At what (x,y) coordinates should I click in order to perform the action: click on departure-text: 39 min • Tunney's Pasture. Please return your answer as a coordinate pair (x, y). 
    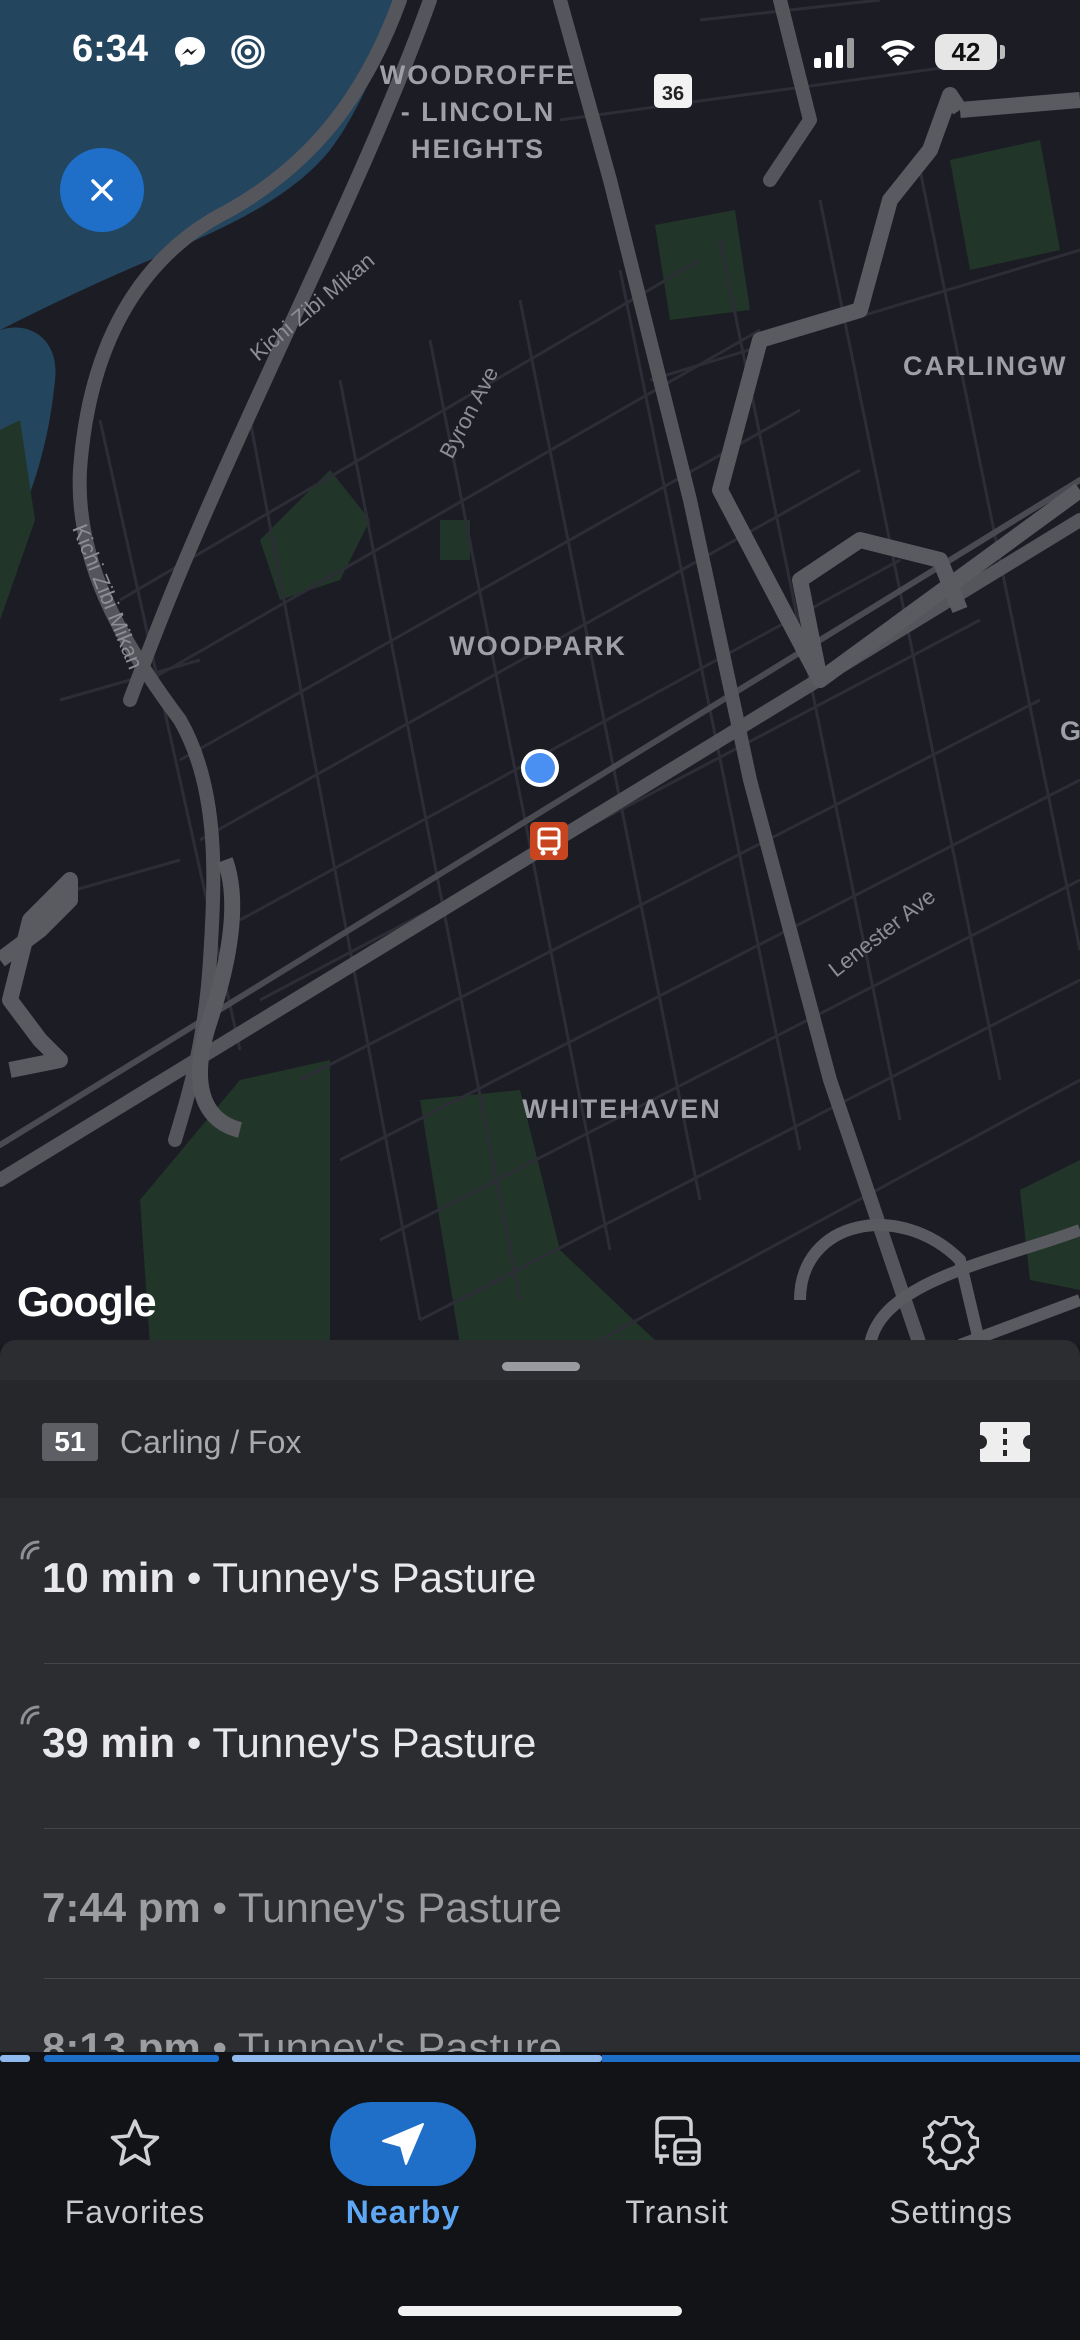
    Looking at the image, I should click on (289, 1743).